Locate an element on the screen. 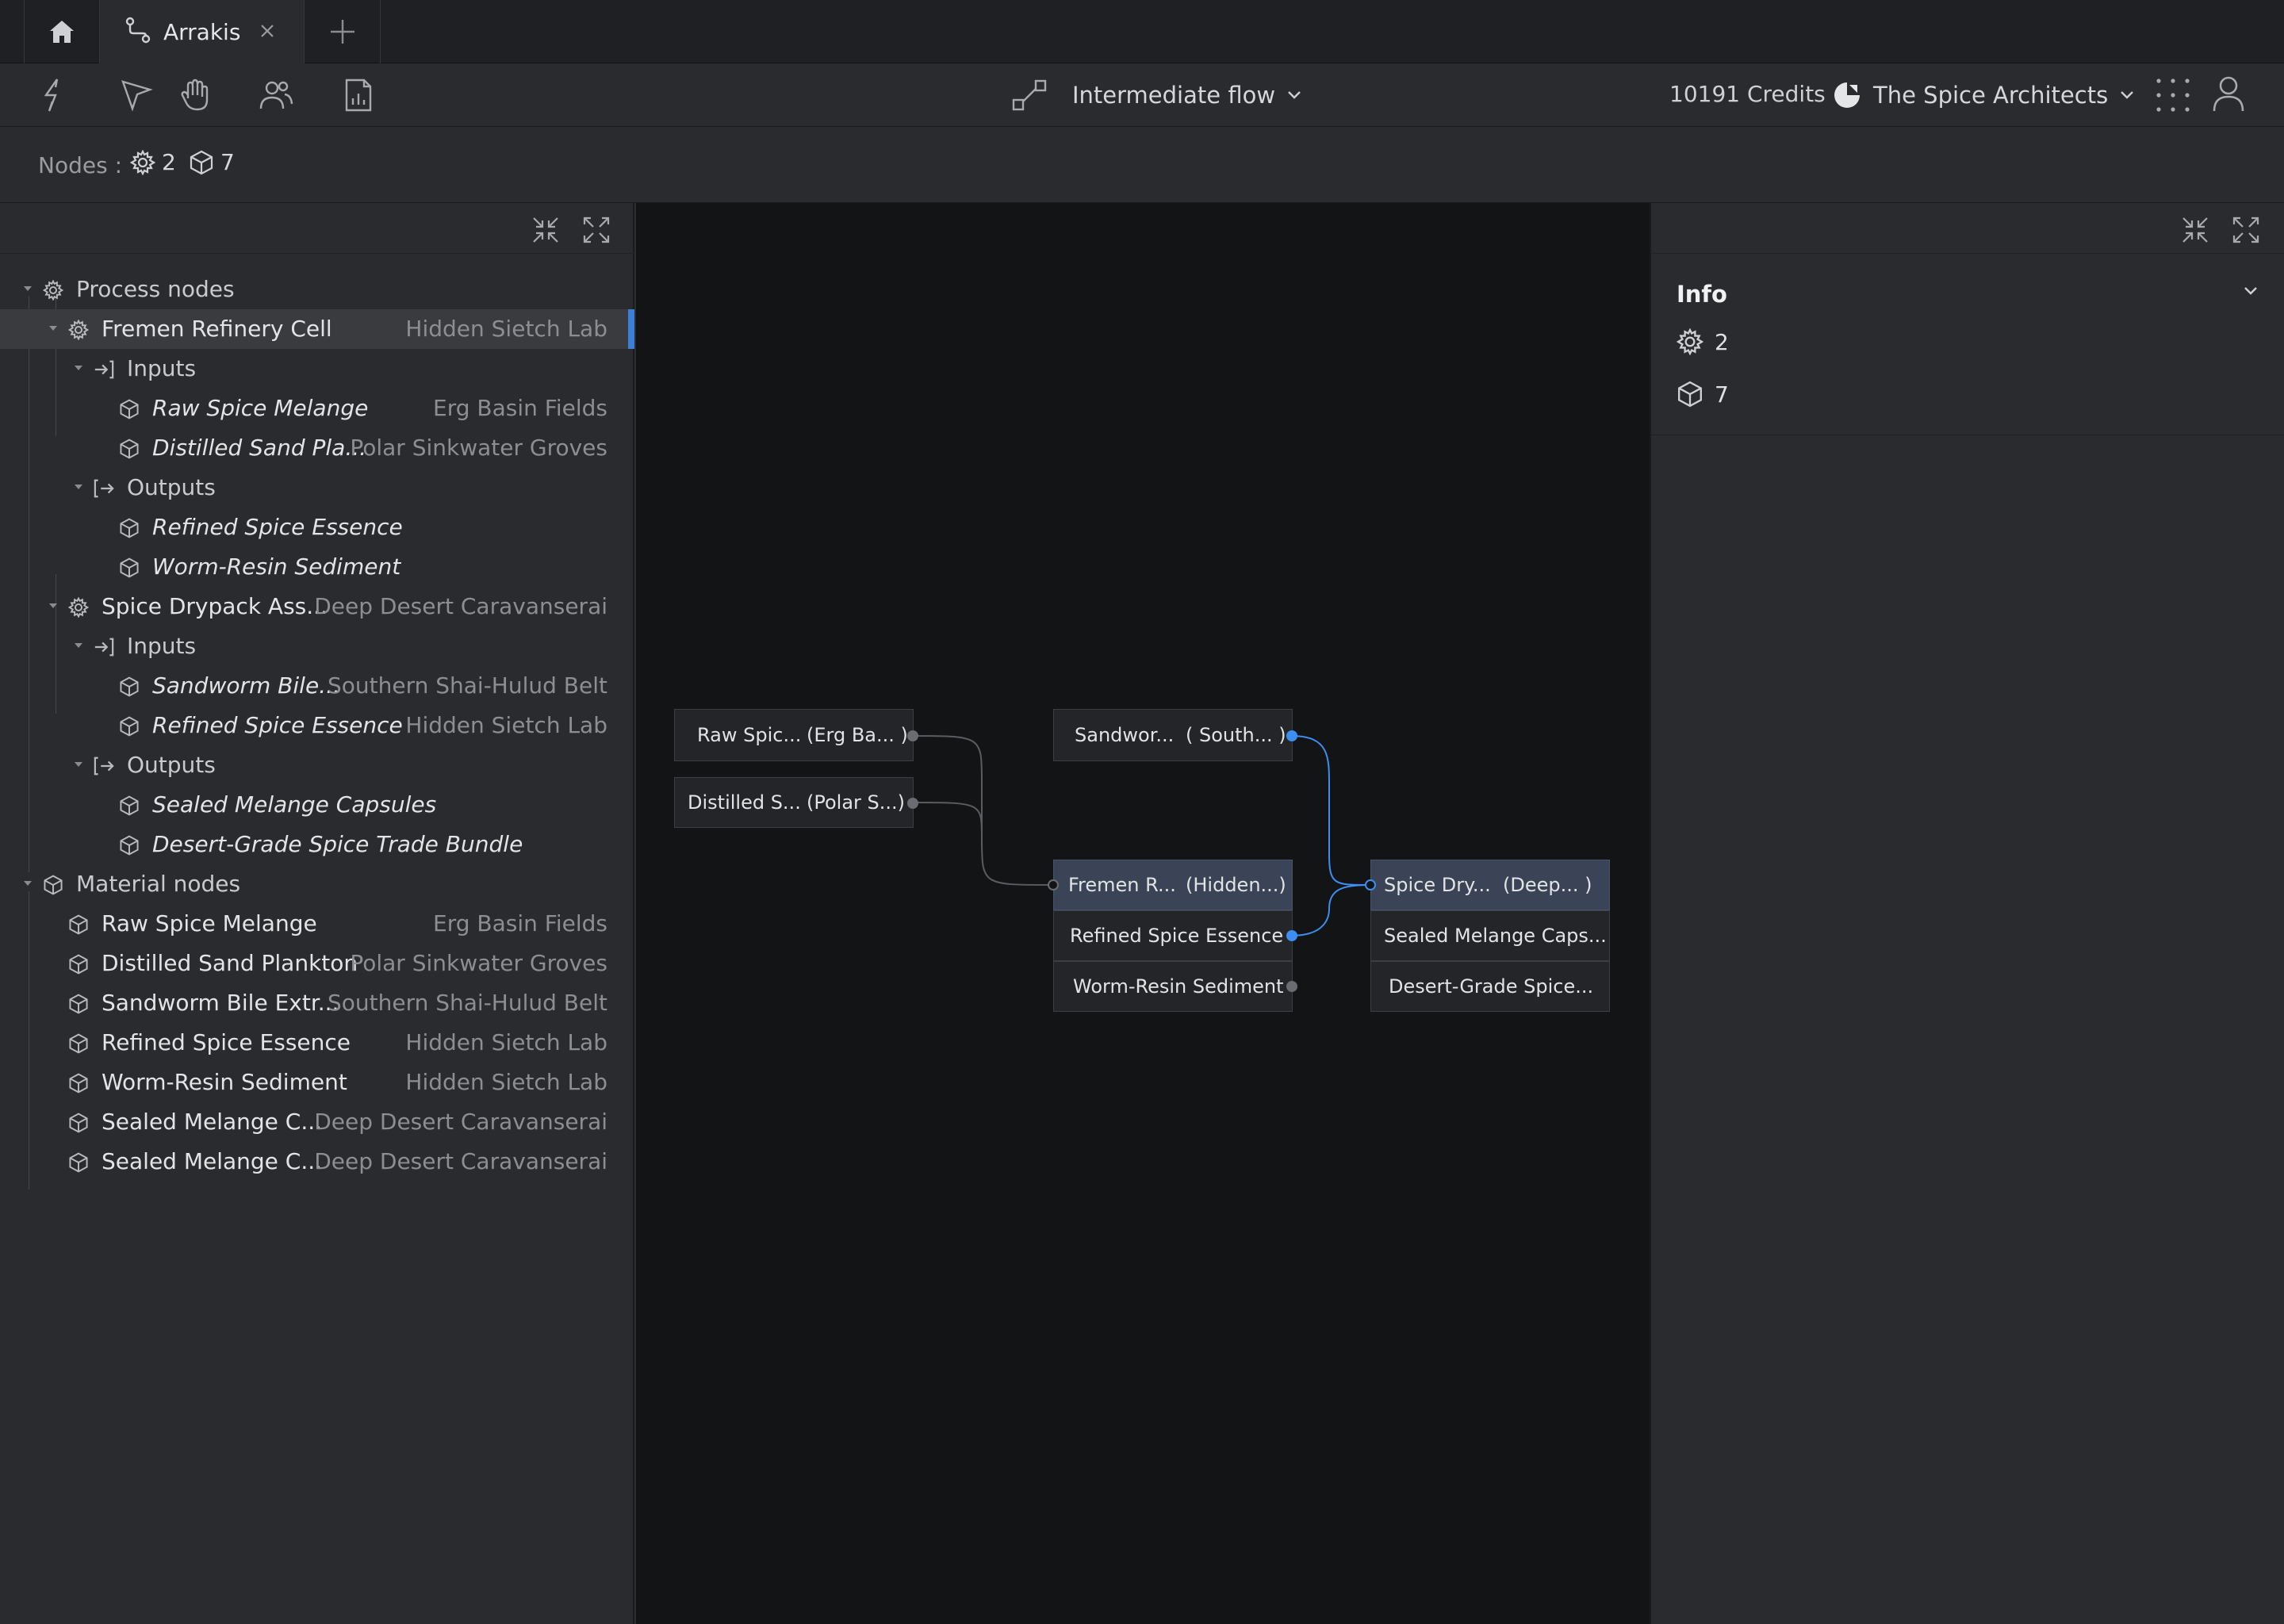 The height and width of the screenshot is (1624, 2284). graph-node-spice-drypack: Spice Dry... (Deep... ) is located at coordinates (1487, 885).